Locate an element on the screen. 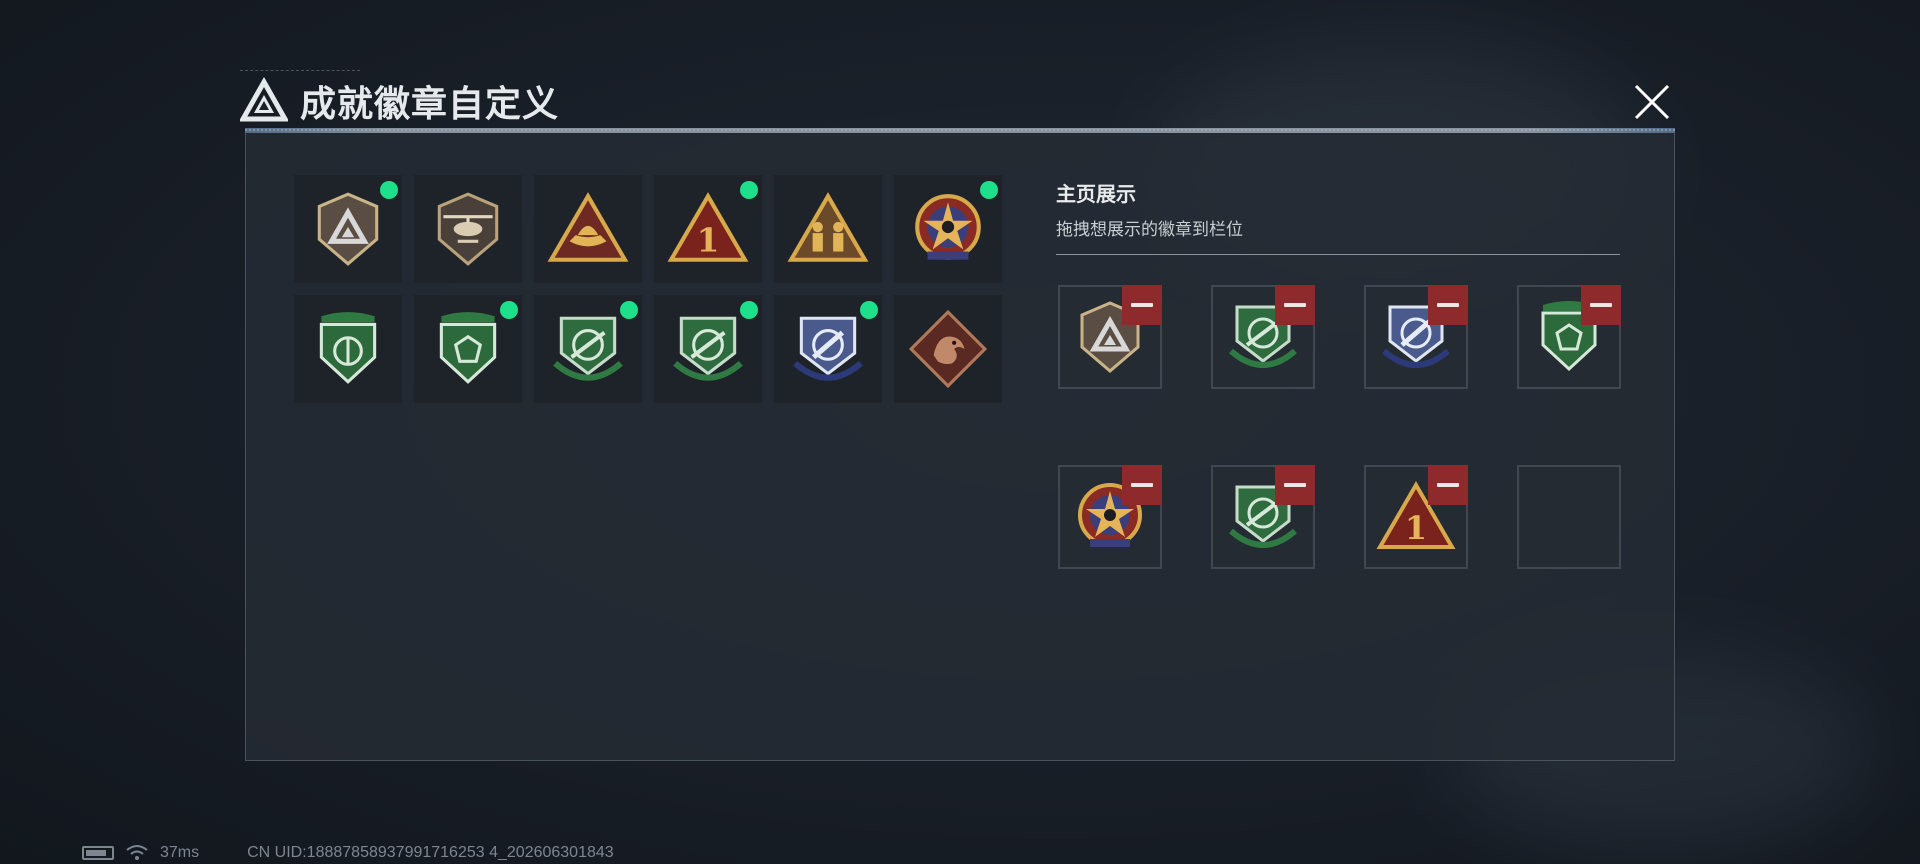 The width and height of the screenshot is (1920, 864). dragon-diamond-badge-icon is located at coordinates (948, 349).